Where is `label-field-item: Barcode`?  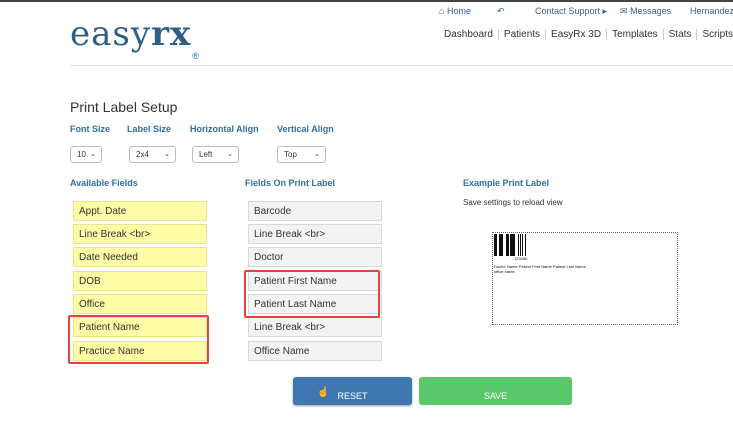
label-field-item: Barcode is located at coordinates (315, 211).